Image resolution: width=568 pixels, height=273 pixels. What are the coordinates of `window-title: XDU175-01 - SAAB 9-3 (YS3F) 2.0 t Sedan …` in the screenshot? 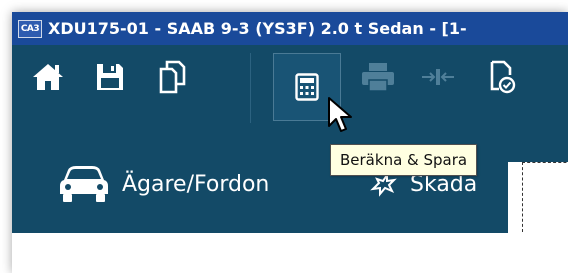 It's located at (257, 28).